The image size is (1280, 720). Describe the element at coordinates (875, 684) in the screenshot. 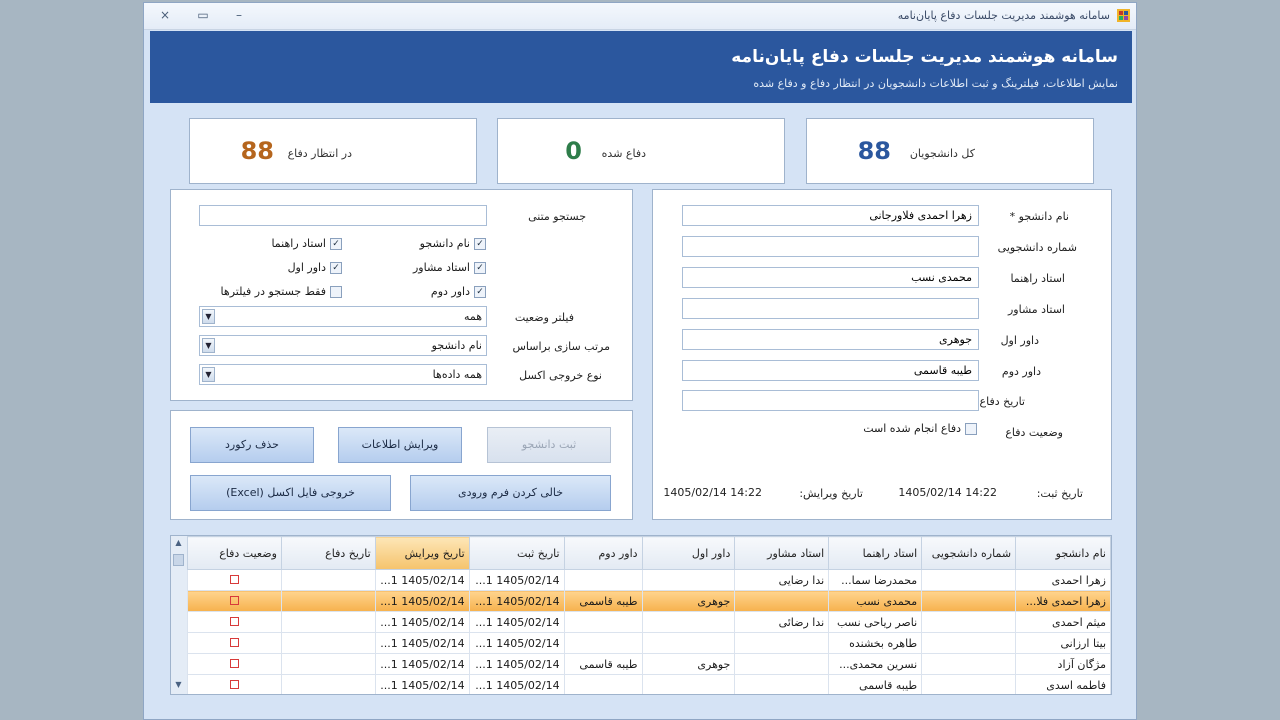

I see `col-supervisor-cell: طیبه قاسمی` at that location.